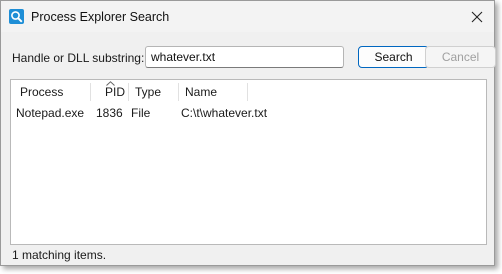 The width and height of the screenshot is (502, 274). Describe the element at coordinates (201, 92) in the screenshot. I see `column-header-name: Name` at that location.